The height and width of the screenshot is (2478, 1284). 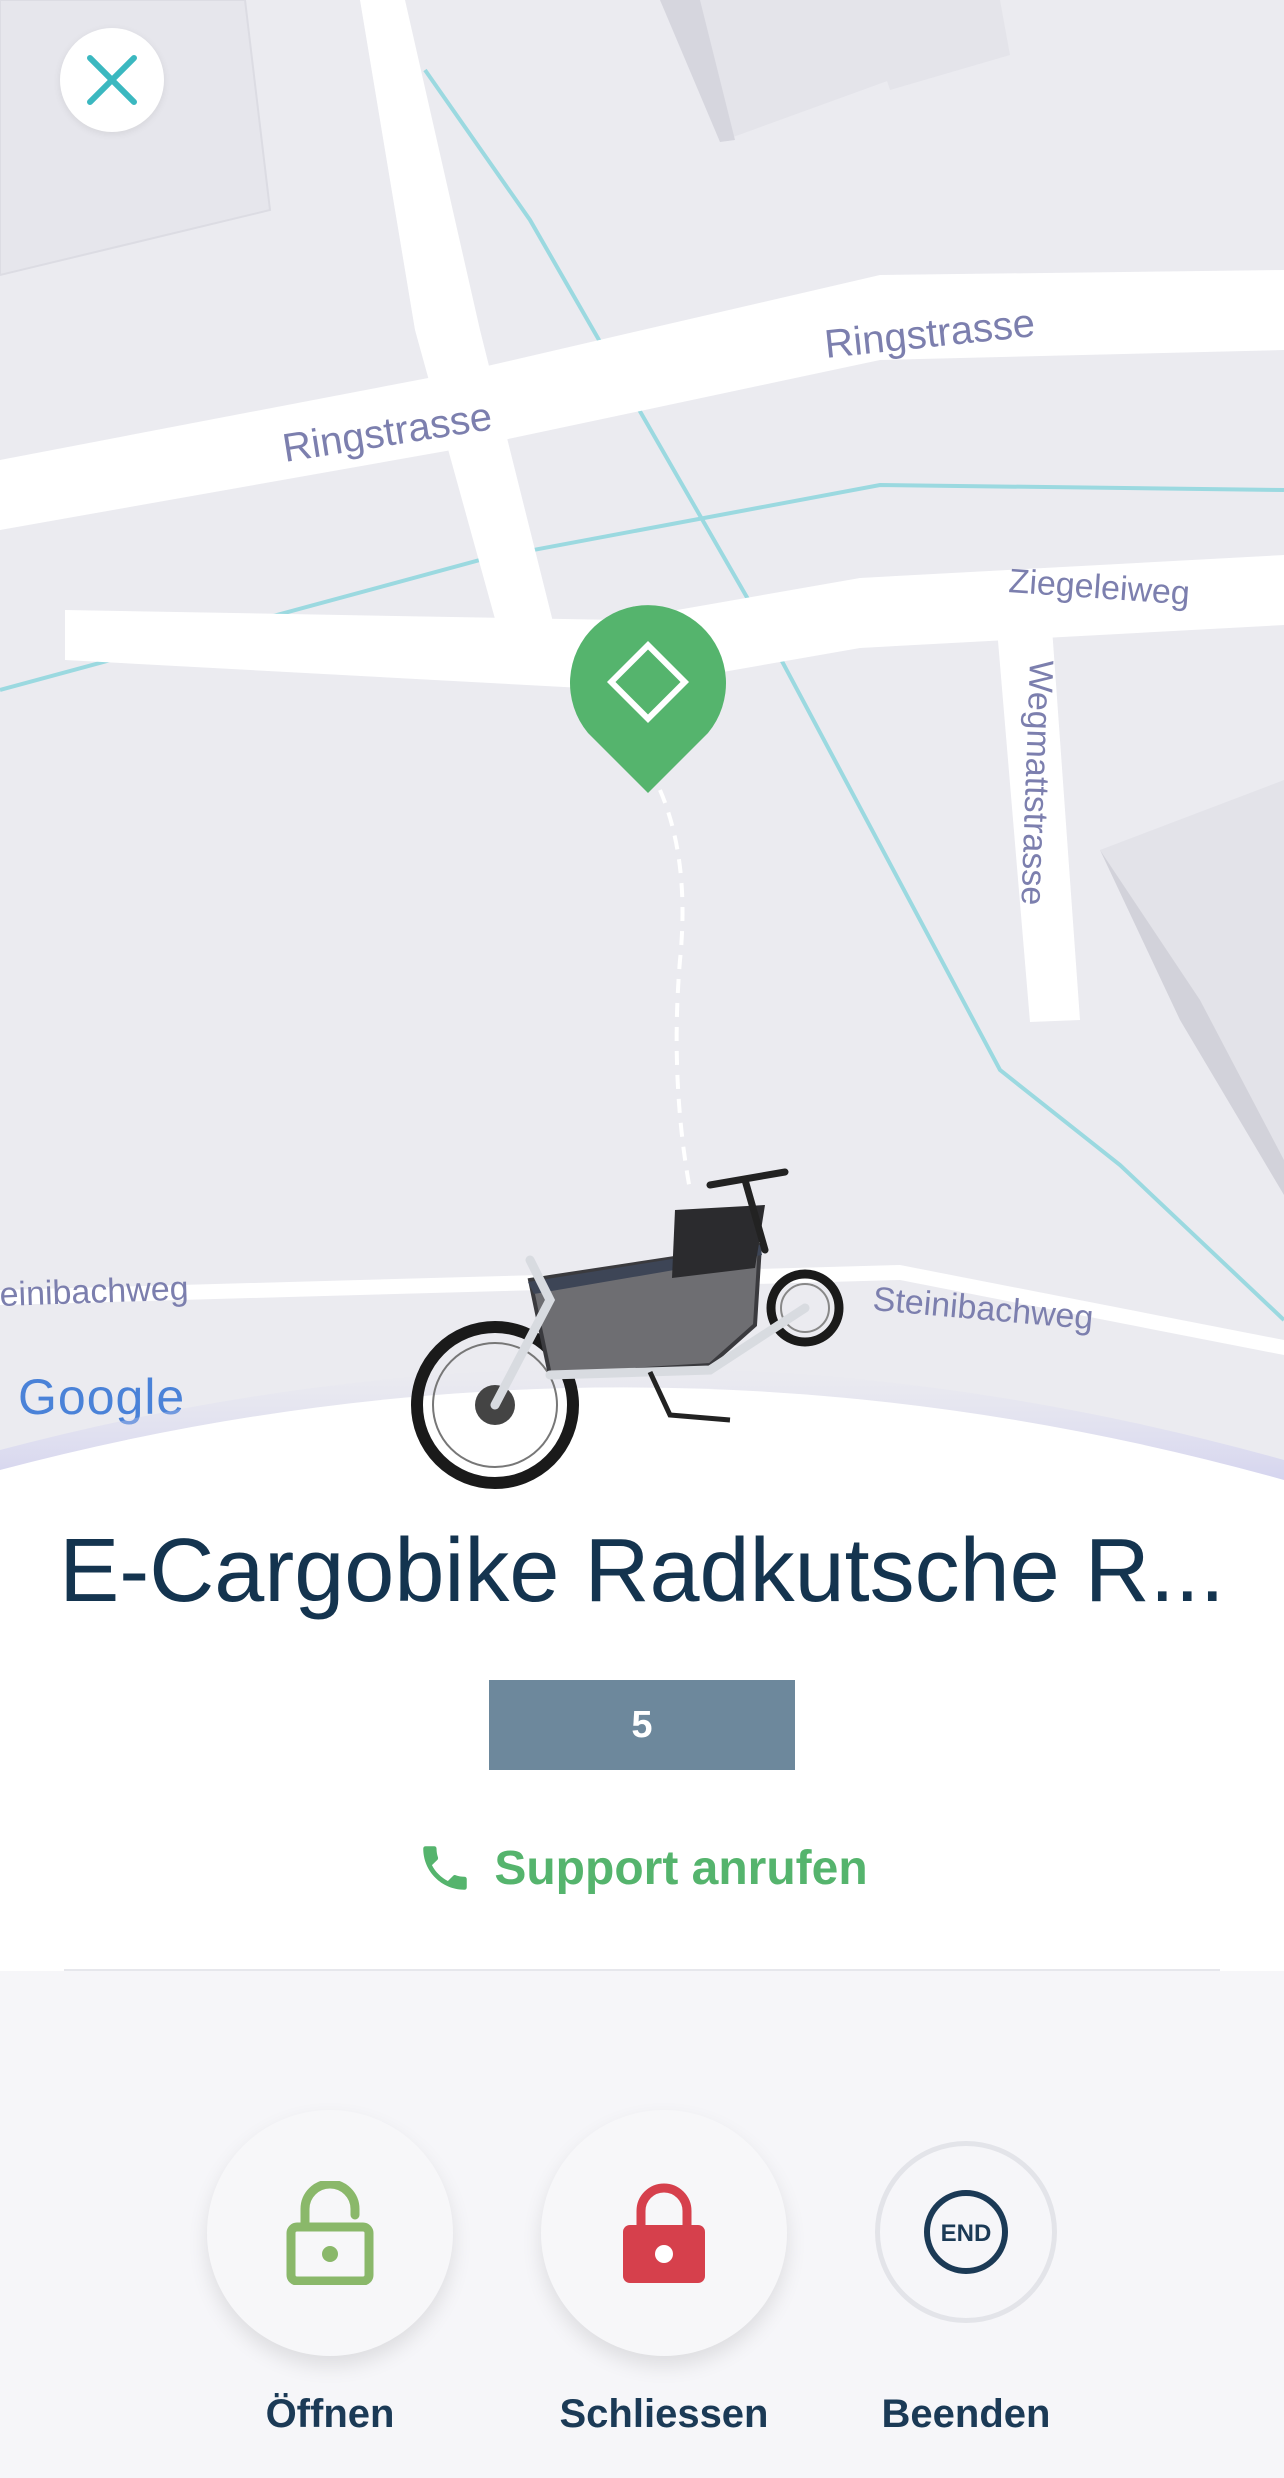 What do you see at coordinates (966, 2414) in the screenshot?
I see `end-label: Beenden` at bounding box center [966, 2414].